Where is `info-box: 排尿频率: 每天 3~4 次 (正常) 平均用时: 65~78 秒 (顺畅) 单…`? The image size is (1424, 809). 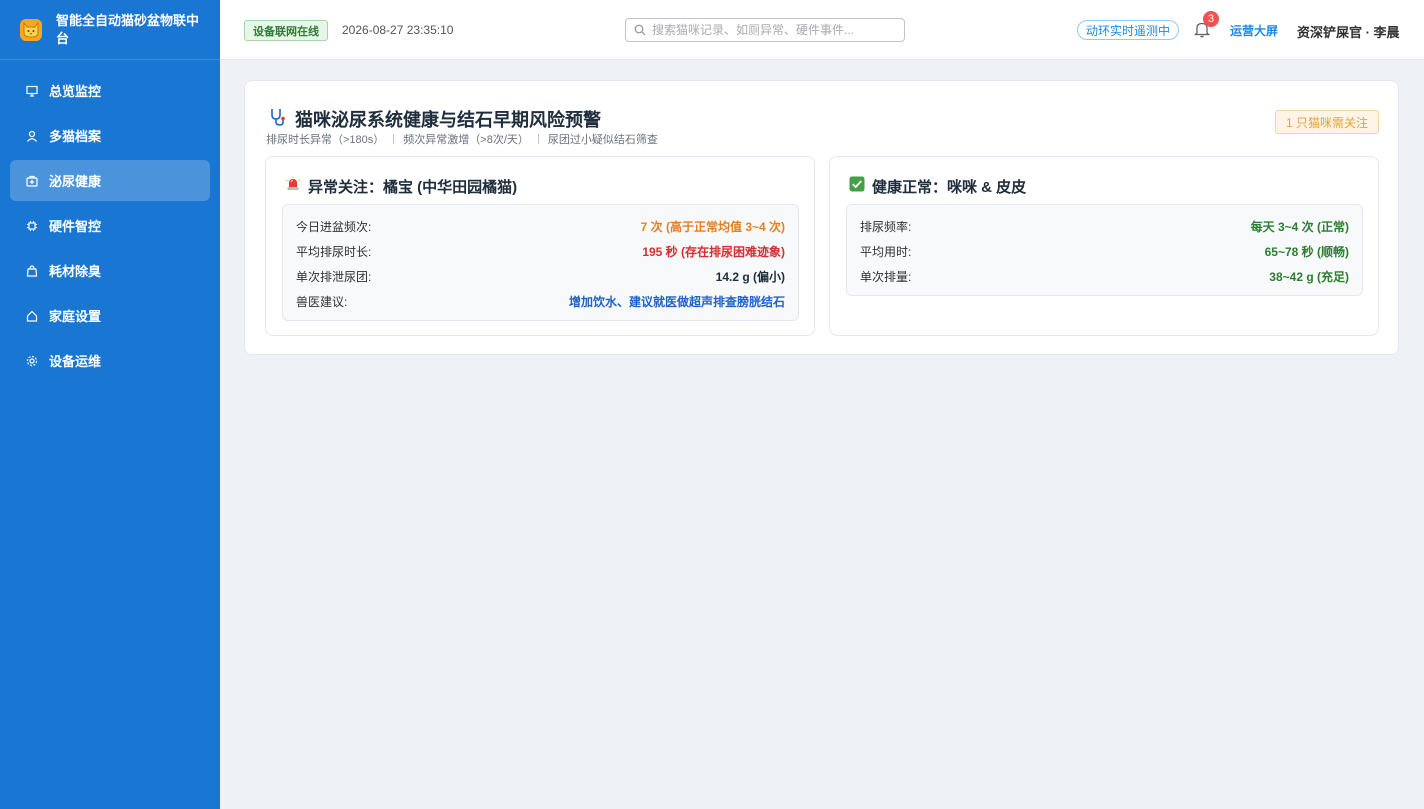 info-box: 排尿频率: 每天 3~4 次 (正常) 平均用时: 65~78 秒 (顺畅) 单… is located at coordinates (1104, 250).